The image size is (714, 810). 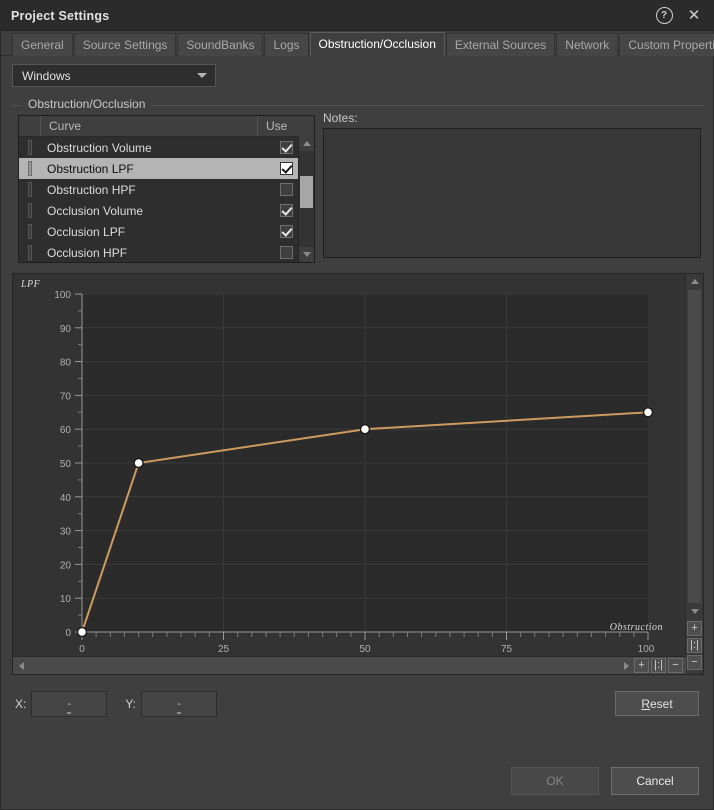 What do you see at coordinates (66, 430) in the screenshot?
I see `svg-text: 60` at bounding box center [66, 430].